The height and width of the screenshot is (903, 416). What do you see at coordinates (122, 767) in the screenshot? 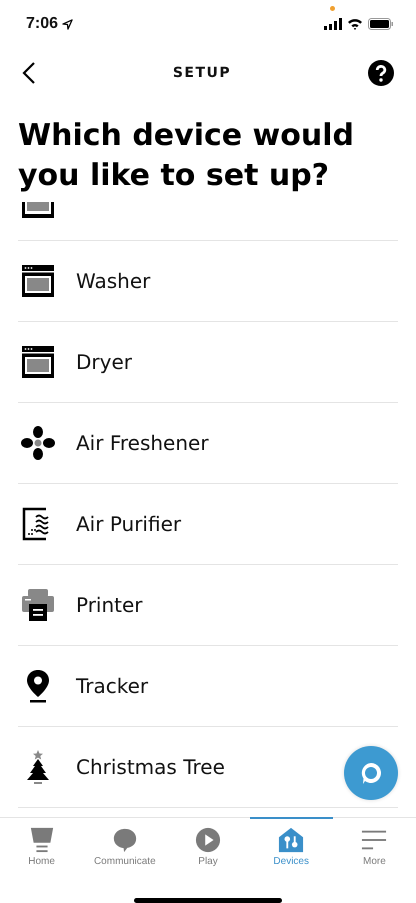
I see `device-list-item: Christmas Tree` at bounding box center [122, 767].